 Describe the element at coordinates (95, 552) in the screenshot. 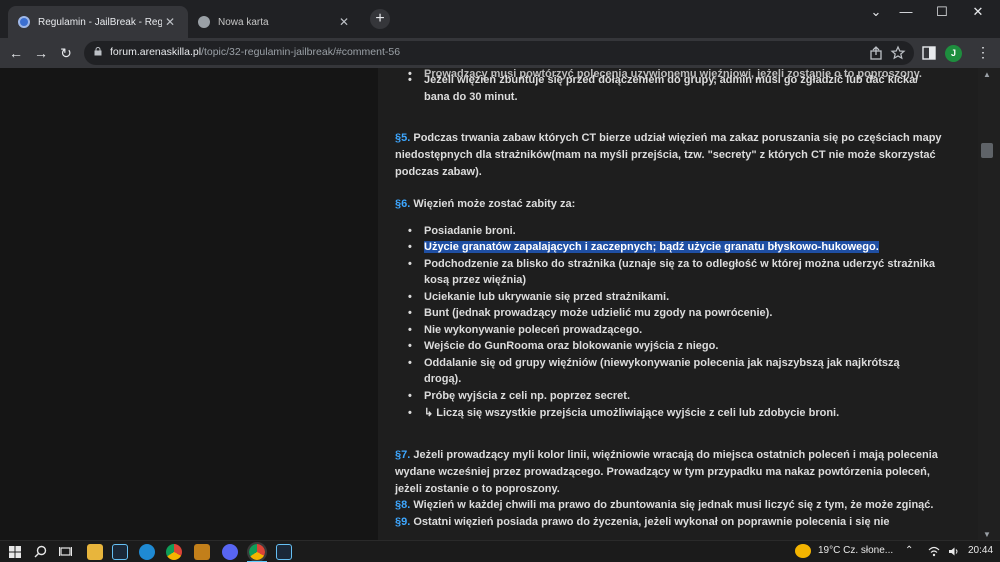

I see `file-explorer-icon` at that location.